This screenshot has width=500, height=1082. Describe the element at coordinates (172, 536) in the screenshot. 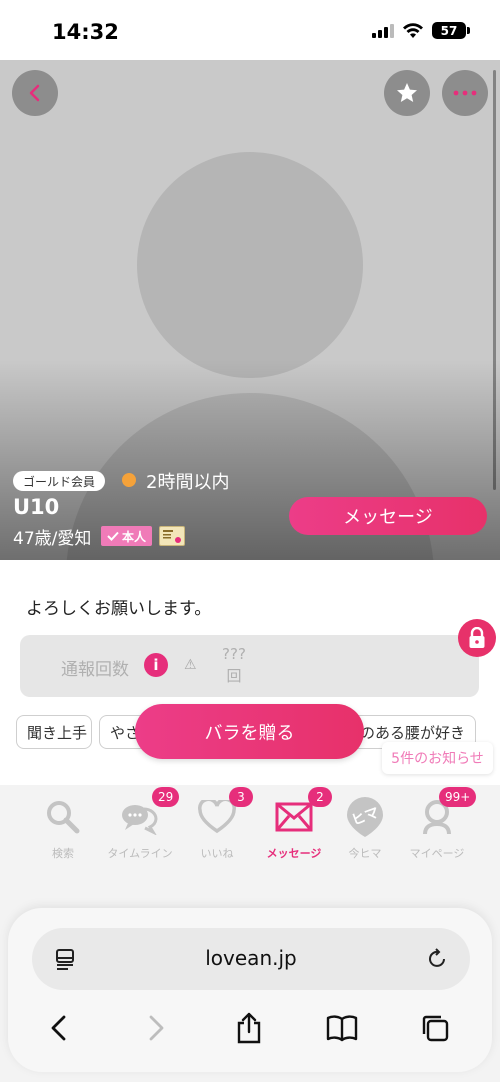

I see `license-icon` at that location.